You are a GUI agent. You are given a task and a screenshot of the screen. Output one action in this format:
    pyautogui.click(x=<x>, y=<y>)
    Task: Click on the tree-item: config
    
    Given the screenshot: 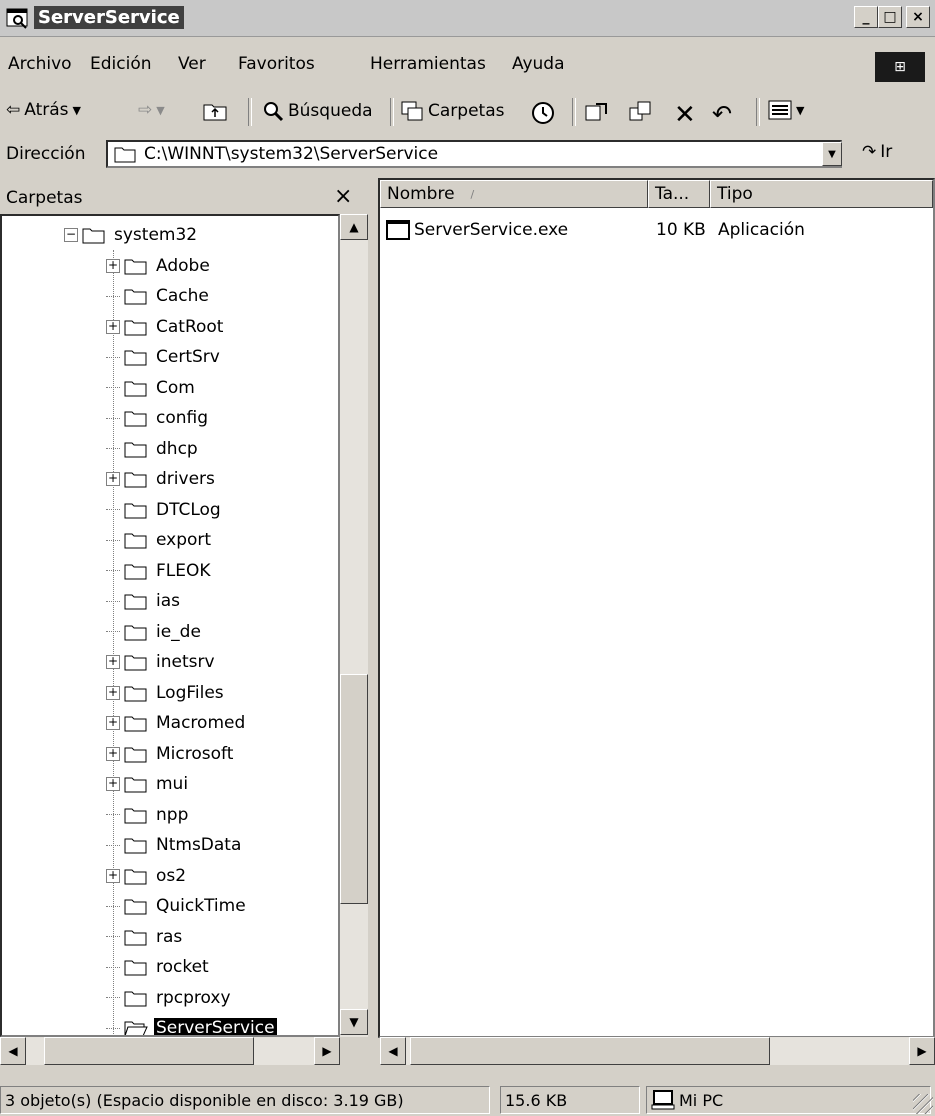 What is the action you would take?
    pyautogui.click(x=158, y=418)
    